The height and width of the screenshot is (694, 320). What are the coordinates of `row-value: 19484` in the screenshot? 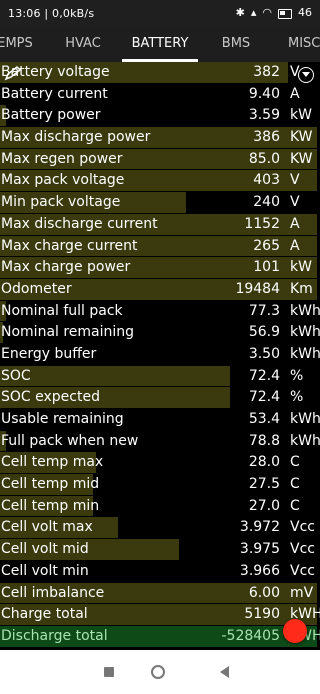 It's located at (257, 288).